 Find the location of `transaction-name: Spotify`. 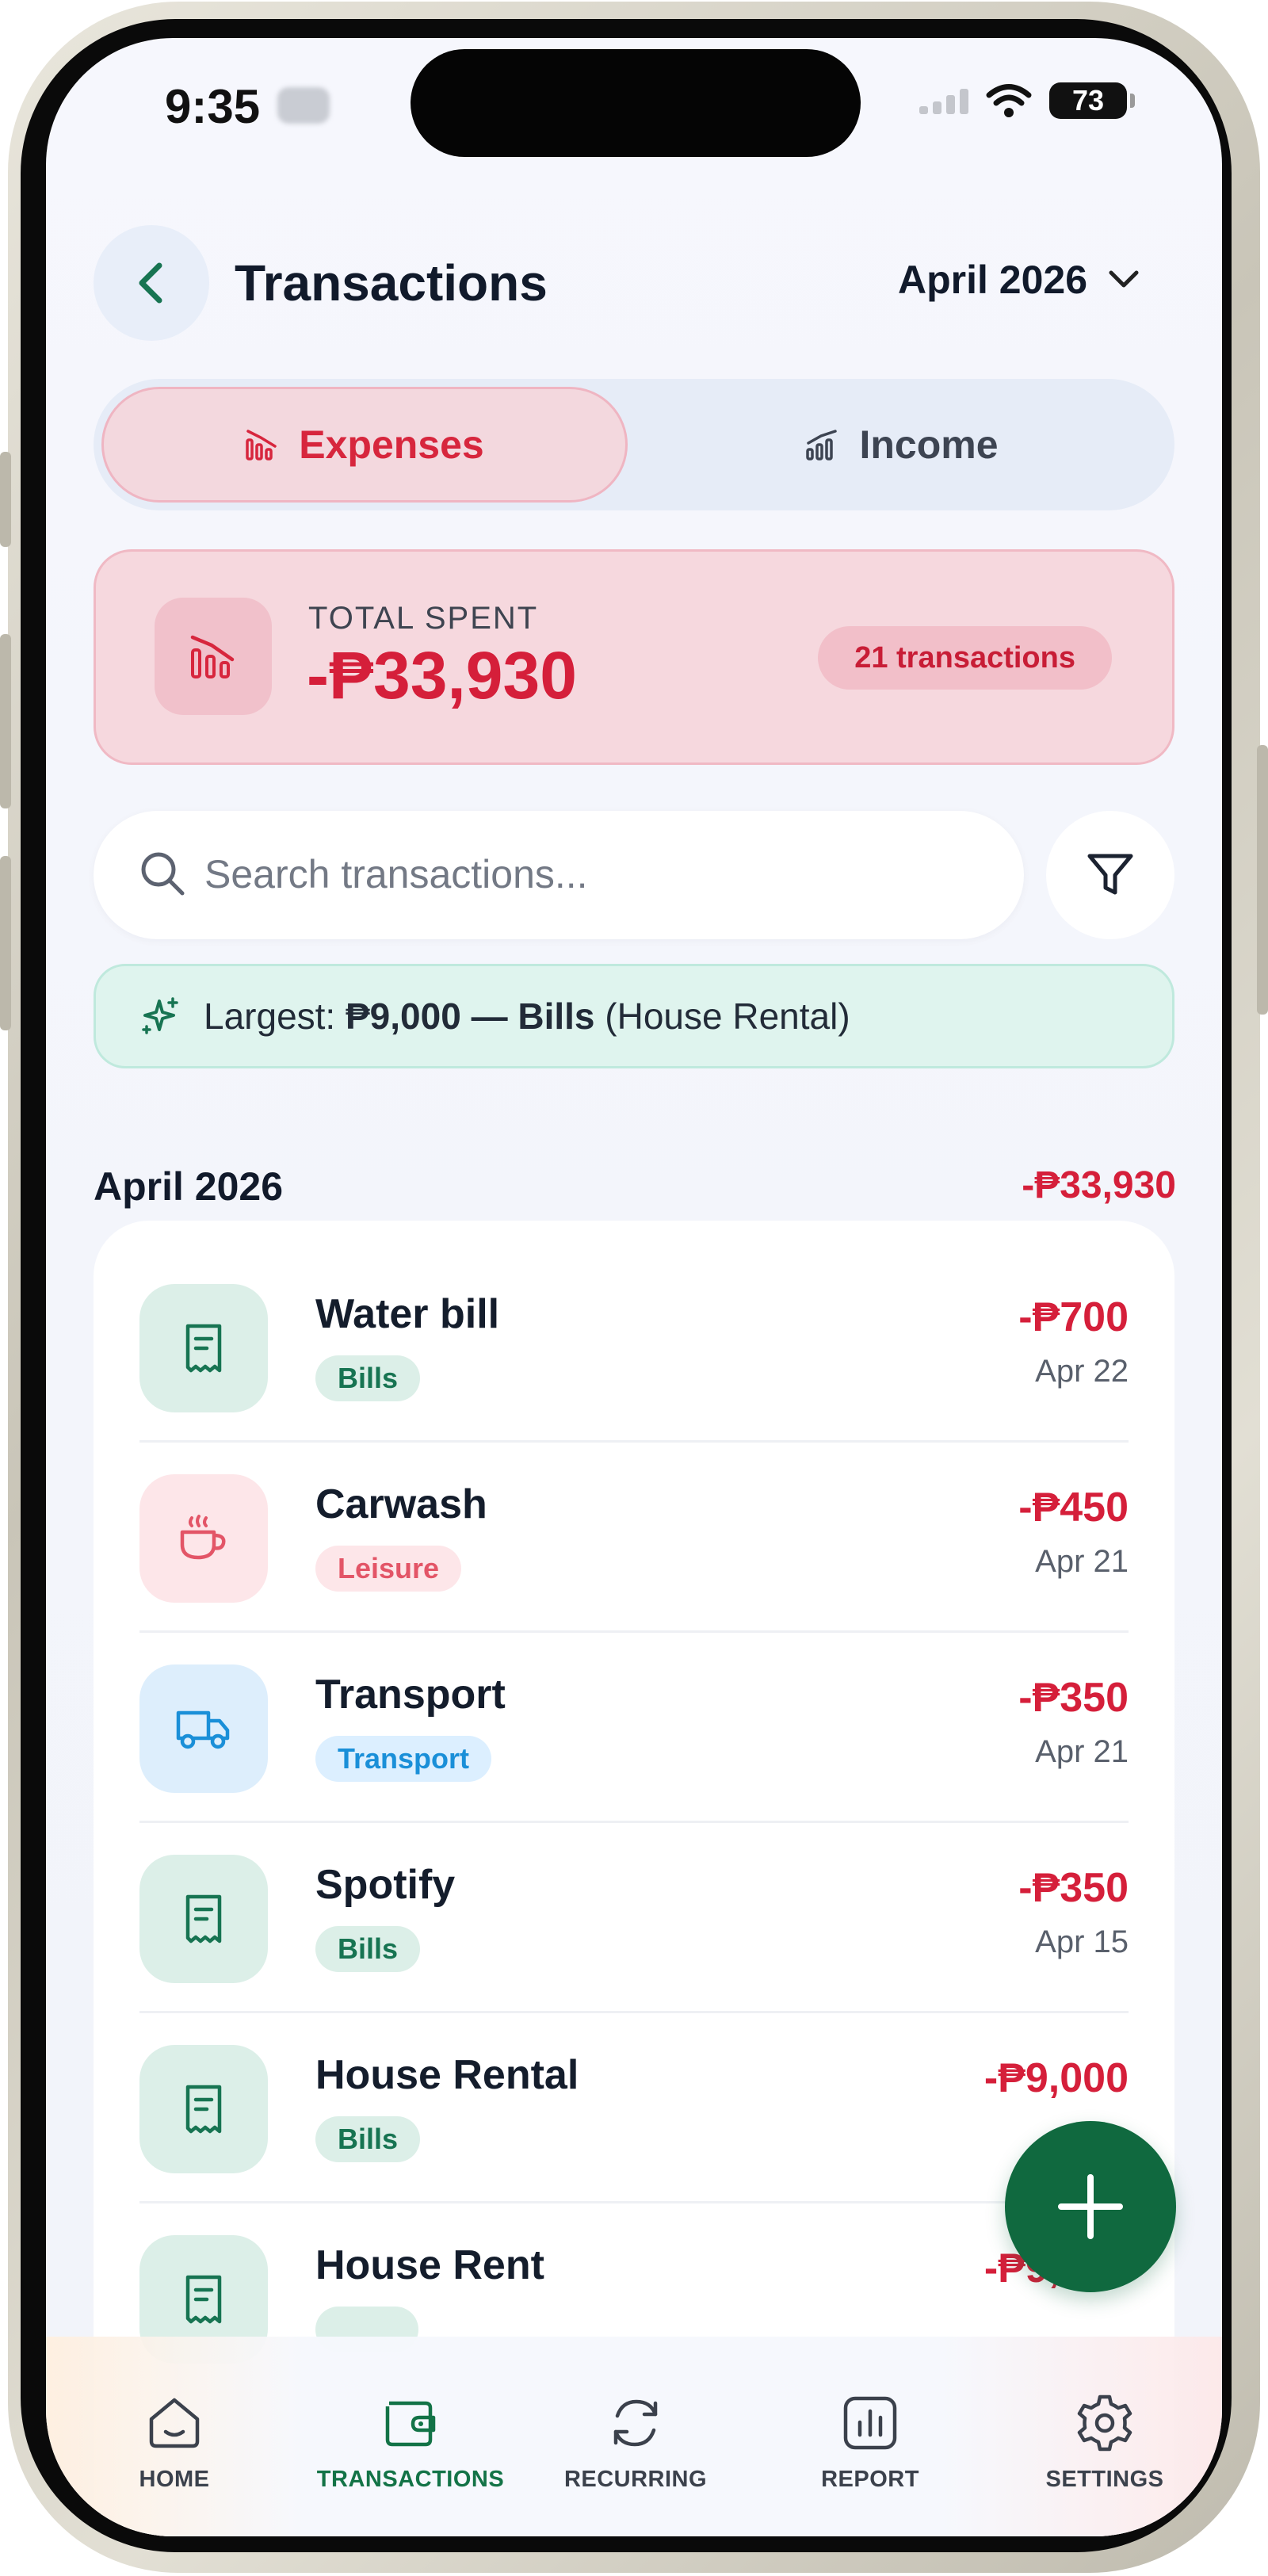

transaction-name: Spotify is located at coordinates (385, 1885).